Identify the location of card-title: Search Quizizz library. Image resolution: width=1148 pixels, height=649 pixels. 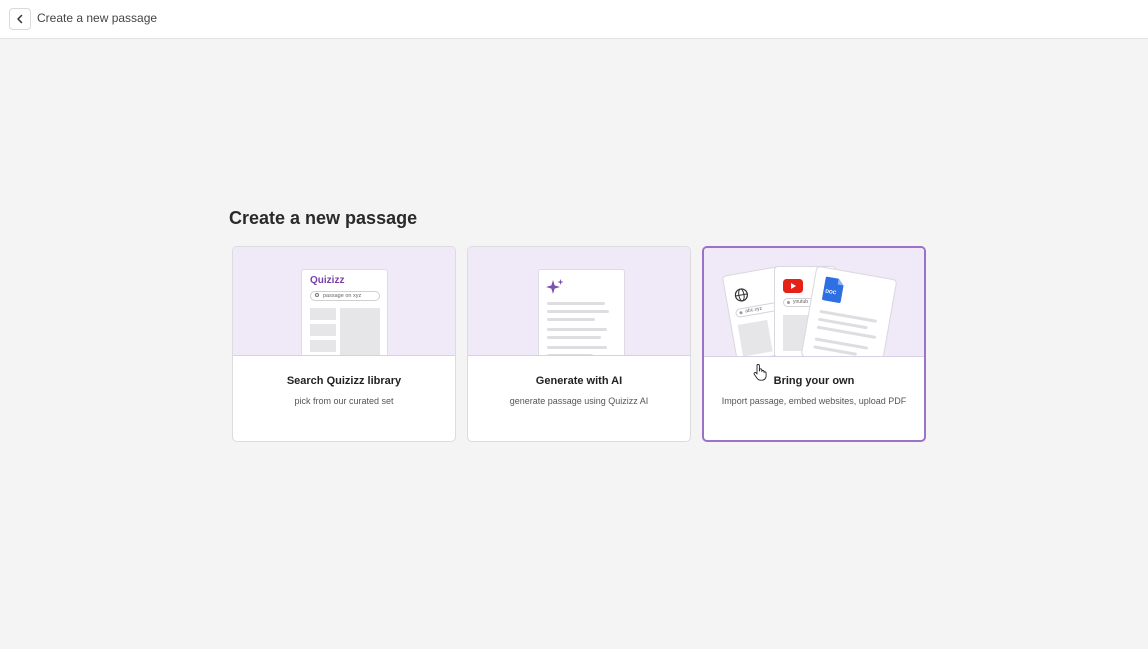
(344, 381).